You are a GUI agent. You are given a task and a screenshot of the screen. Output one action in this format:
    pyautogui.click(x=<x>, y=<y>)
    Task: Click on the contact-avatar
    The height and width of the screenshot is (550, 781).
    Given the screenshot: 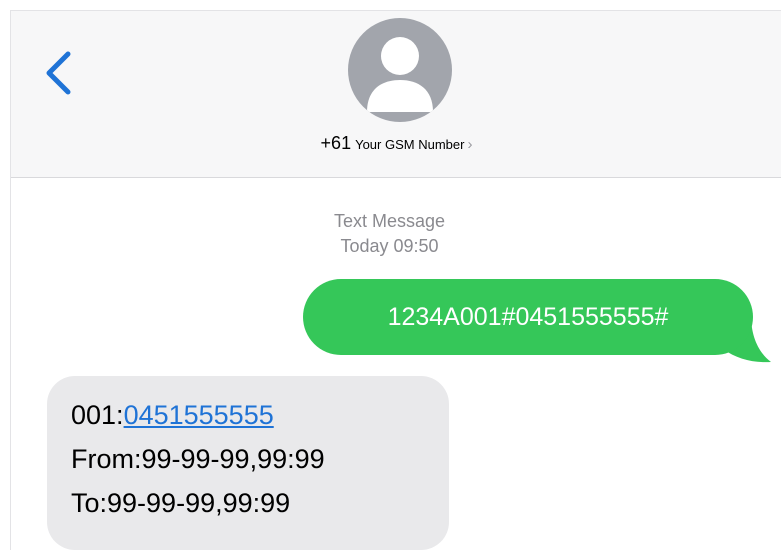 What is the action you would take?
    pyautogui.click(x=400, y=70)
    